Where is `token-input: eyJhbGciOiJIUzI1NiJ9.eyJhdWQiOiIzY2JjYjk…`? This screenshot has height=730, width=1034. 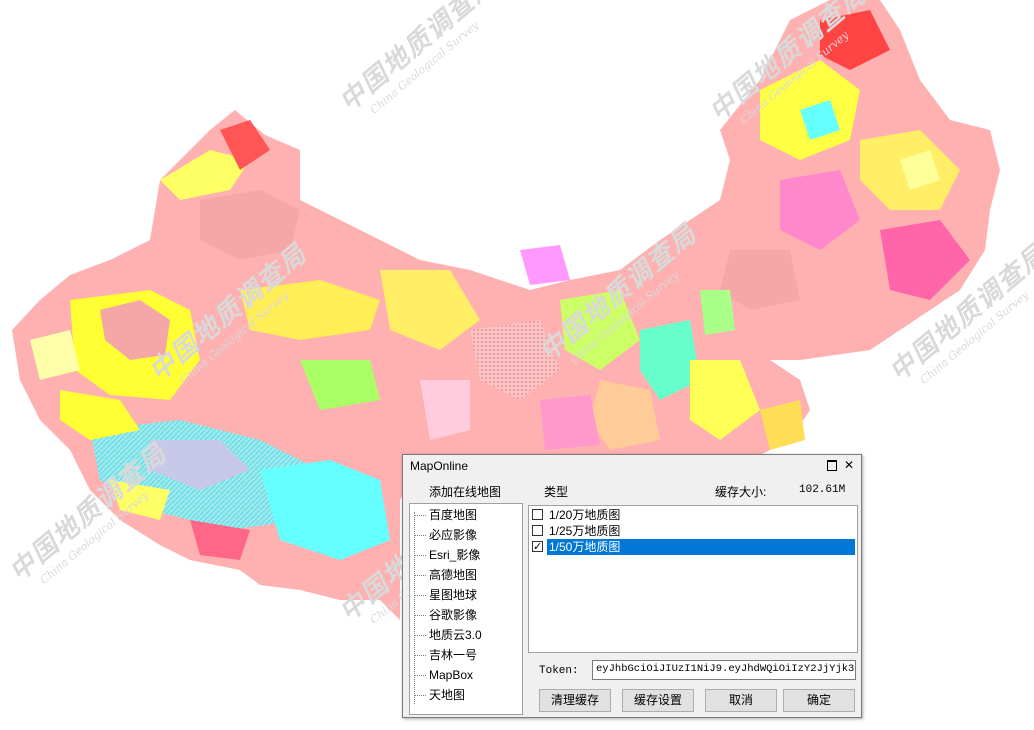 token-input: eyJhbGciOiJIUzI1NiJ9.eyJhdWQiOiIzY2JjYjk… is located at coordinates (724, 670).